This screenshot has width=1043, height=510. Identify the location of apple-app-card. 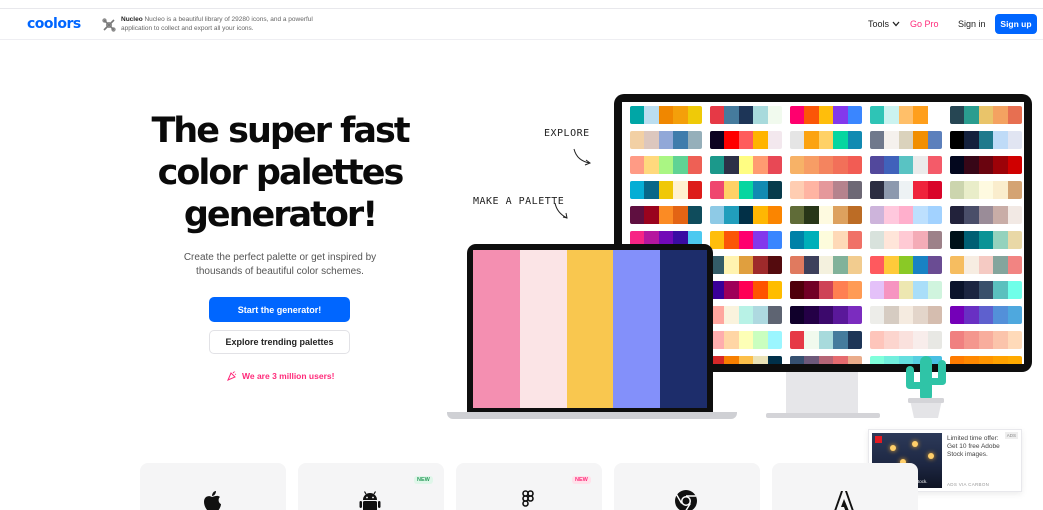
(213, 486).